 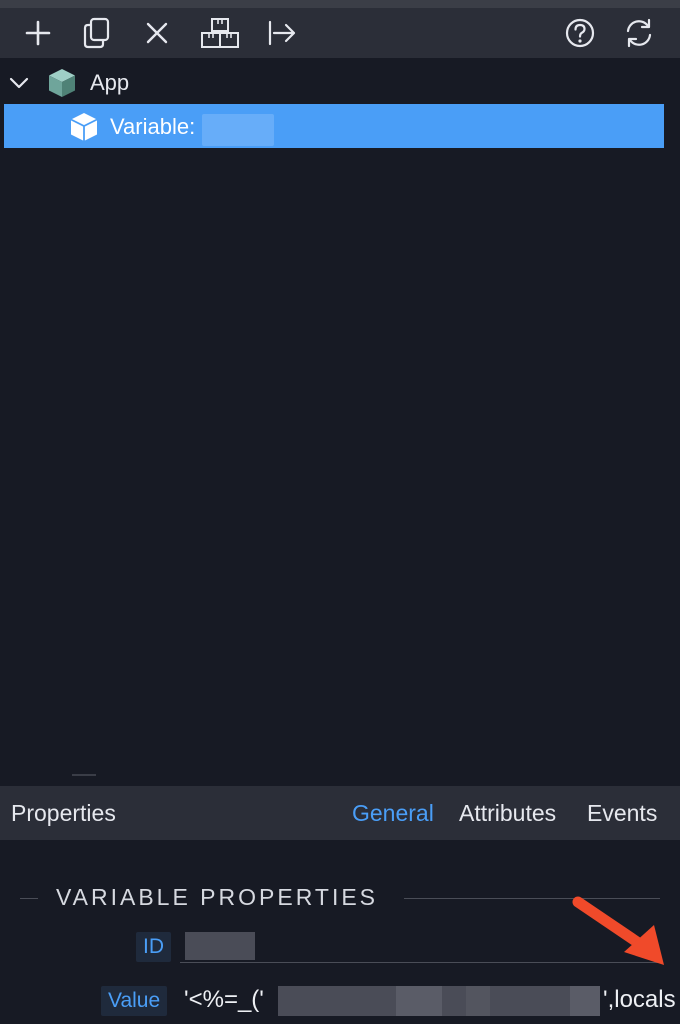 I want to click on move-to-button, so click(x=282, y=33).